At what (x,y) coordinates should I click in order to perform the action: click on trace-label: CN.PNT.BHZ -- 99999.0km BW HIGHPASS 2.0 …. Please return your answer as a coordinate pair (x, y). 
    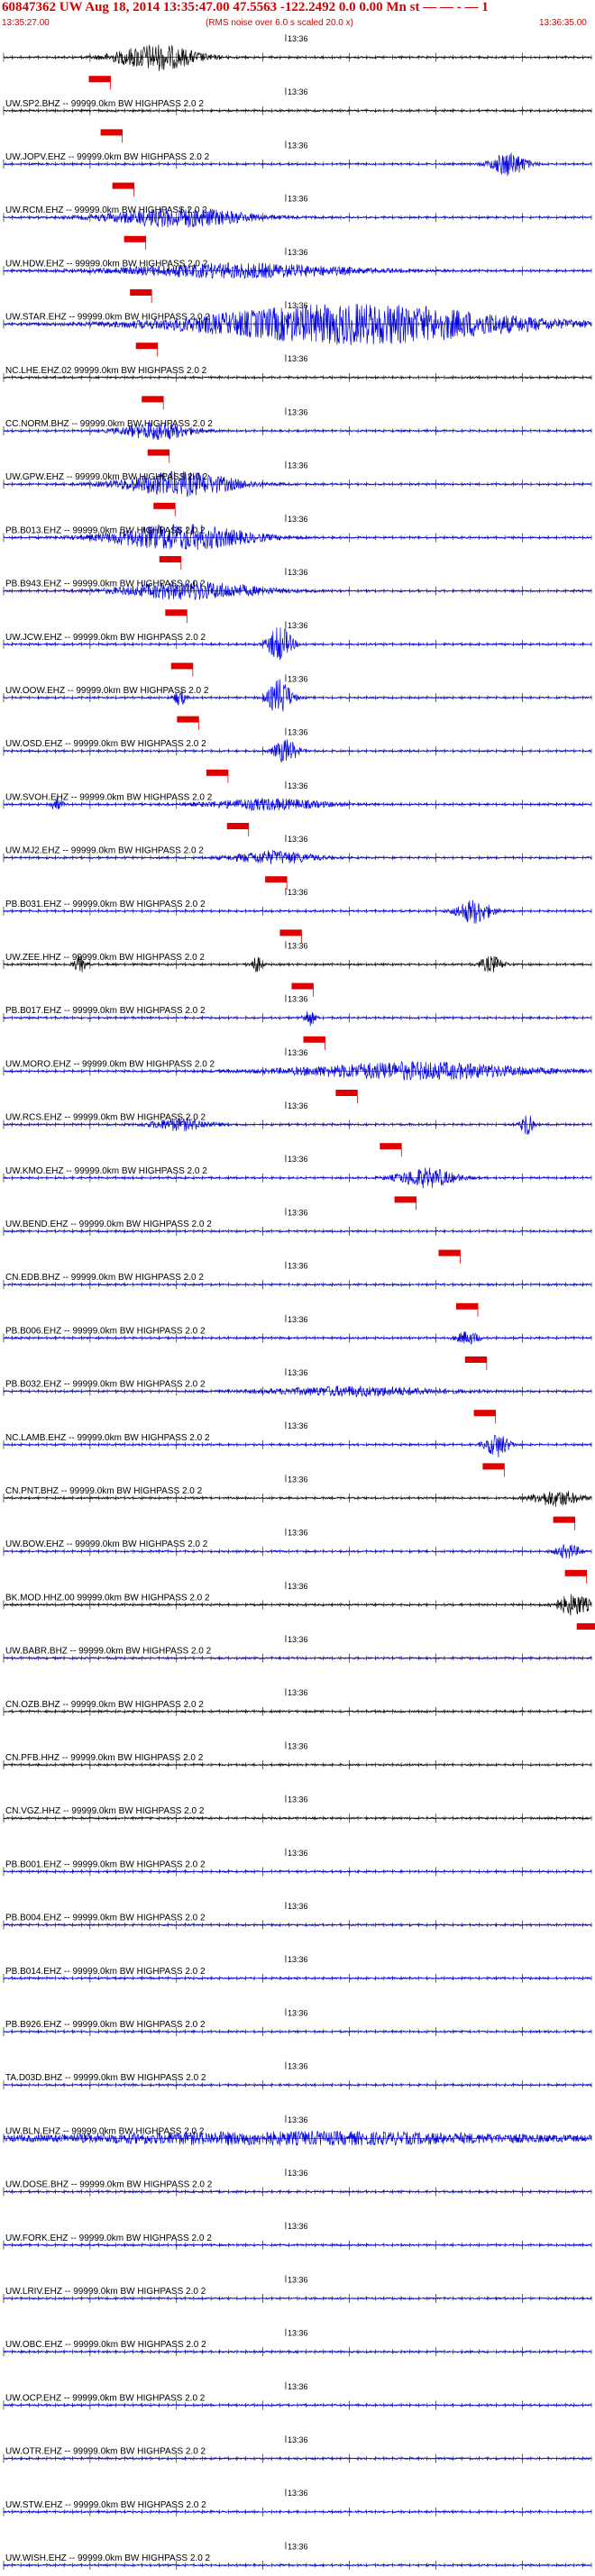
    Looking at the image, I should click on (104, 1491).